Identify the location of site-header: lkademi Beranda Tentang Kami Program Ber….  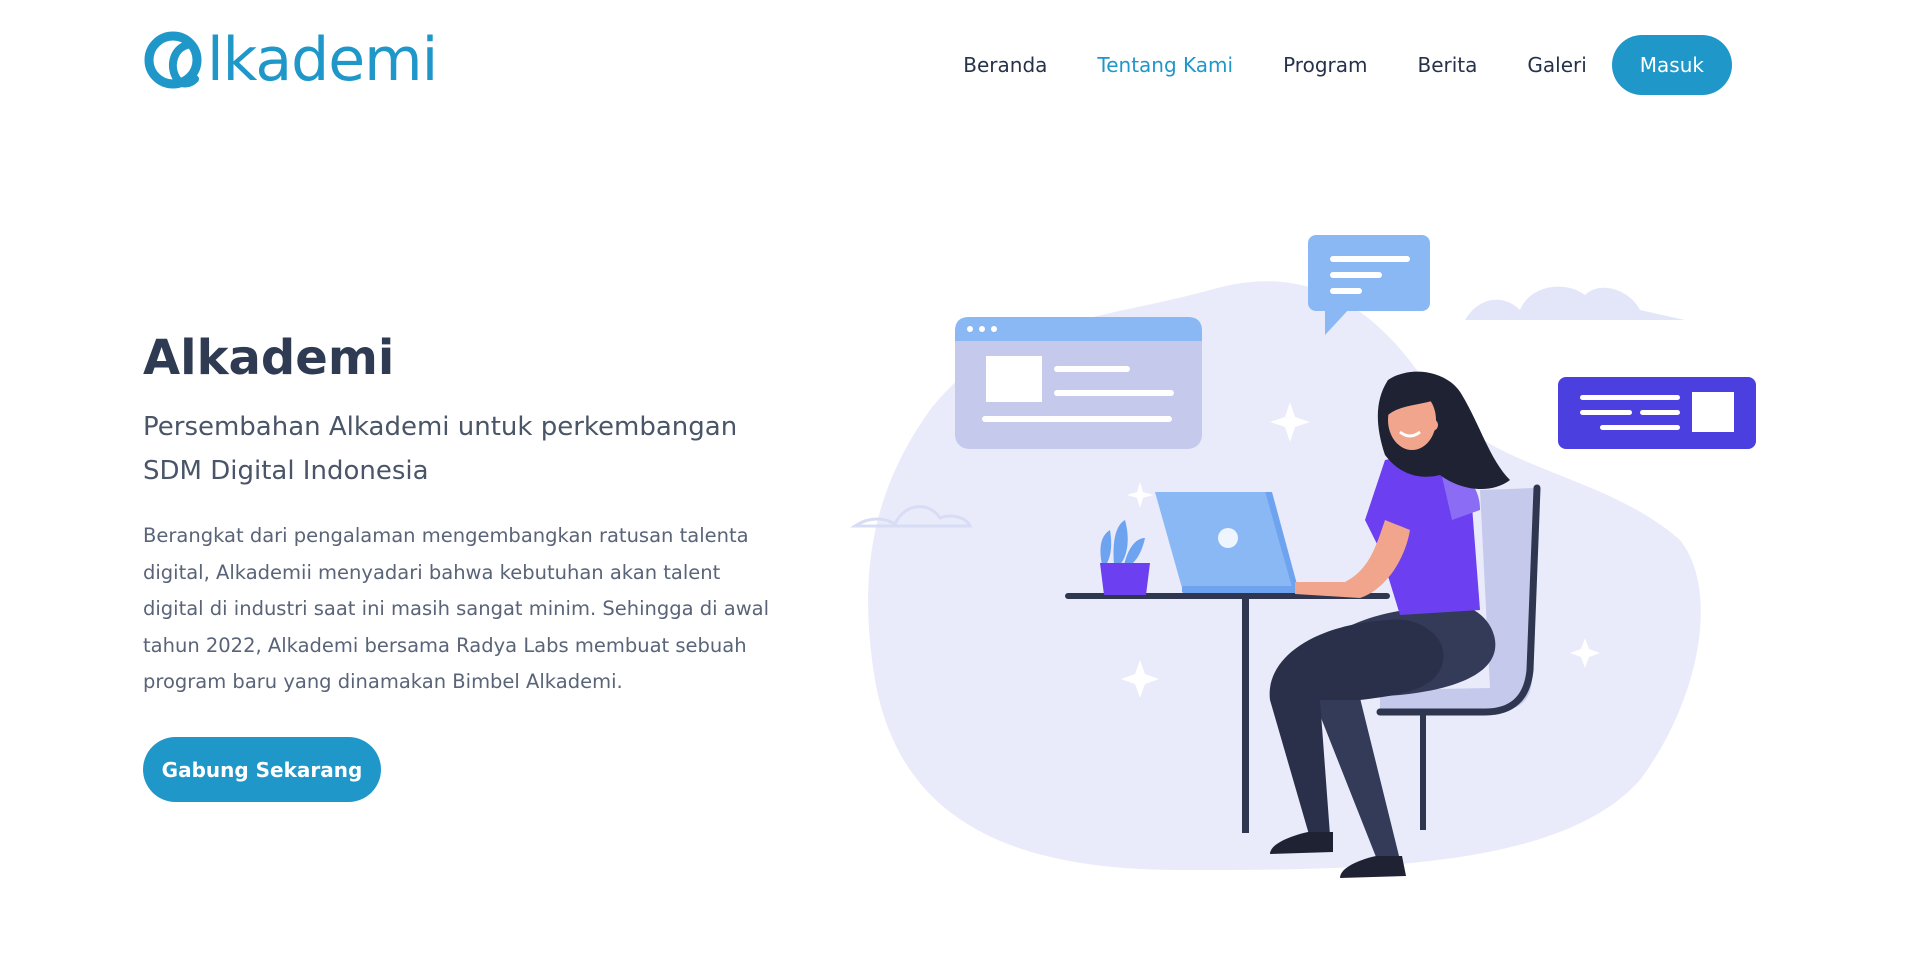
(960, 65).